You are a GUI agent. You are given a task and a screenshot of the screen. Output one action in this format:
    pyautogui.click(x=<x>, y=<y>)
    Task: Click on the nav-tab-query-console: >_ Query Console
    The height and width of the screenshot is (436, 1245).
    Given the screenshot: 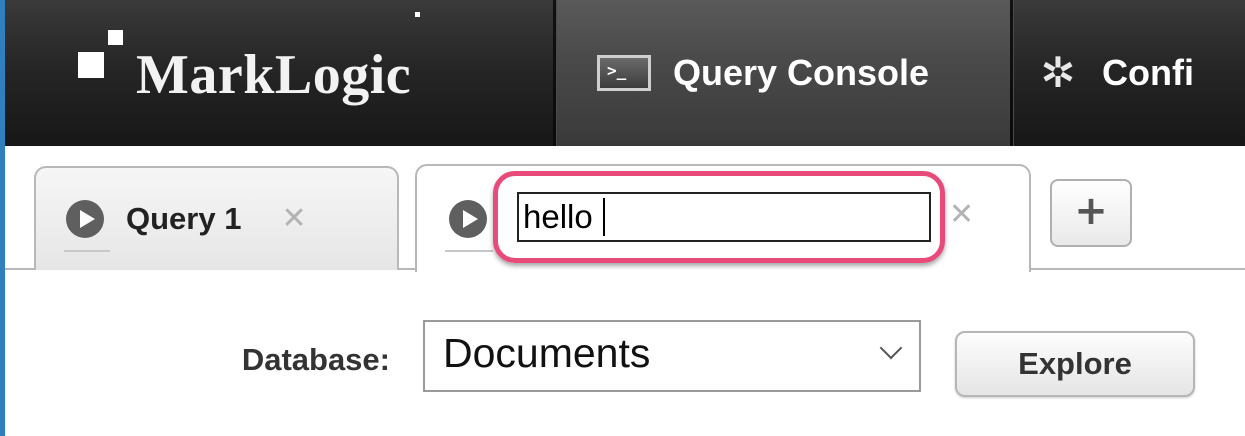 What is the action you would take?
    pyautogui.click(x=783, y=73)
    